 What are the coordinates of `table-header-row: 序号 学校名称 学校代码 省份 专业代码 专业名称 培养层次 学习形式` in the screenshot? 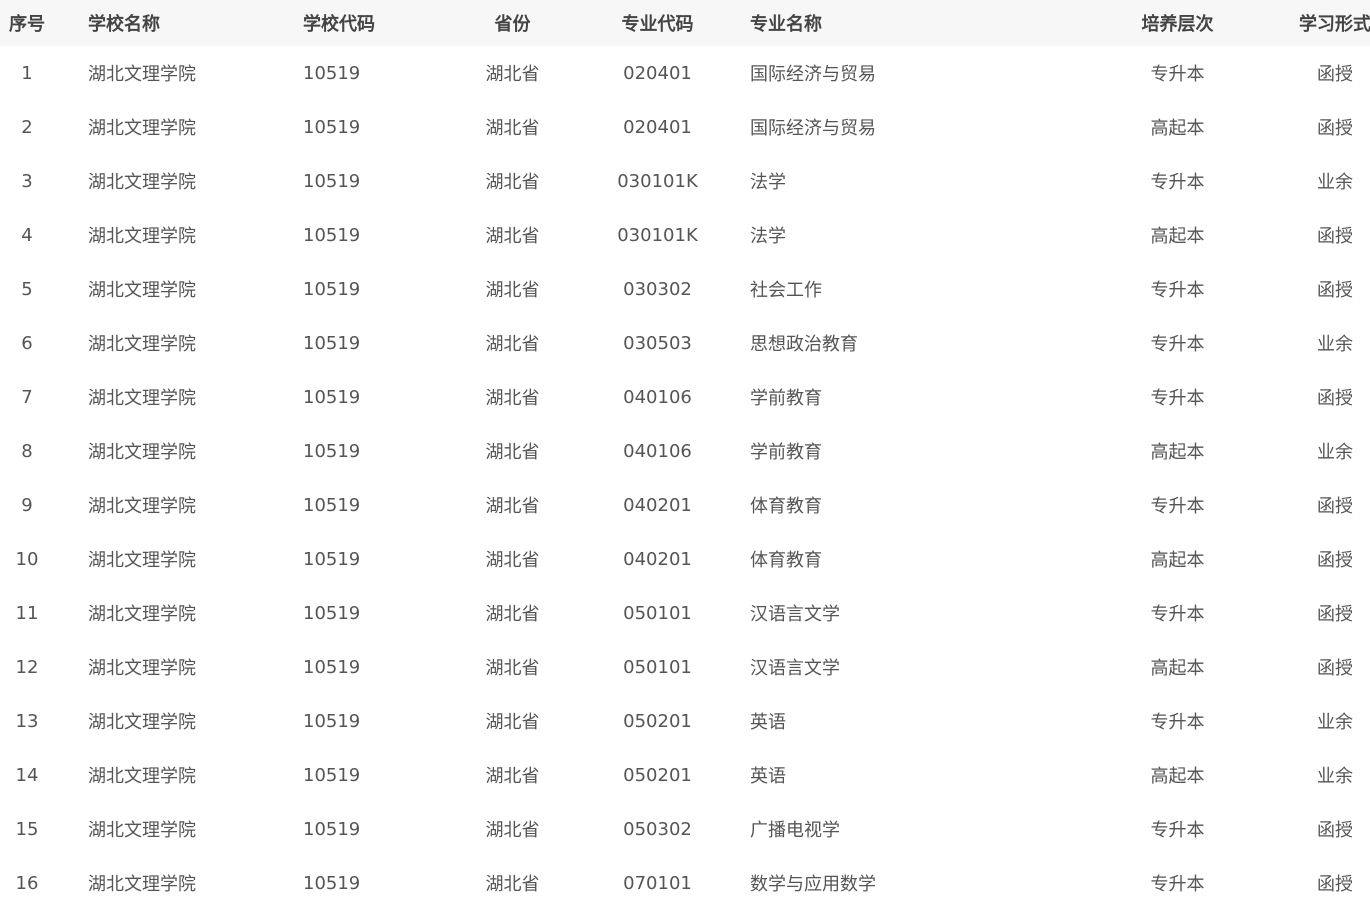 It's located at (685, 23).